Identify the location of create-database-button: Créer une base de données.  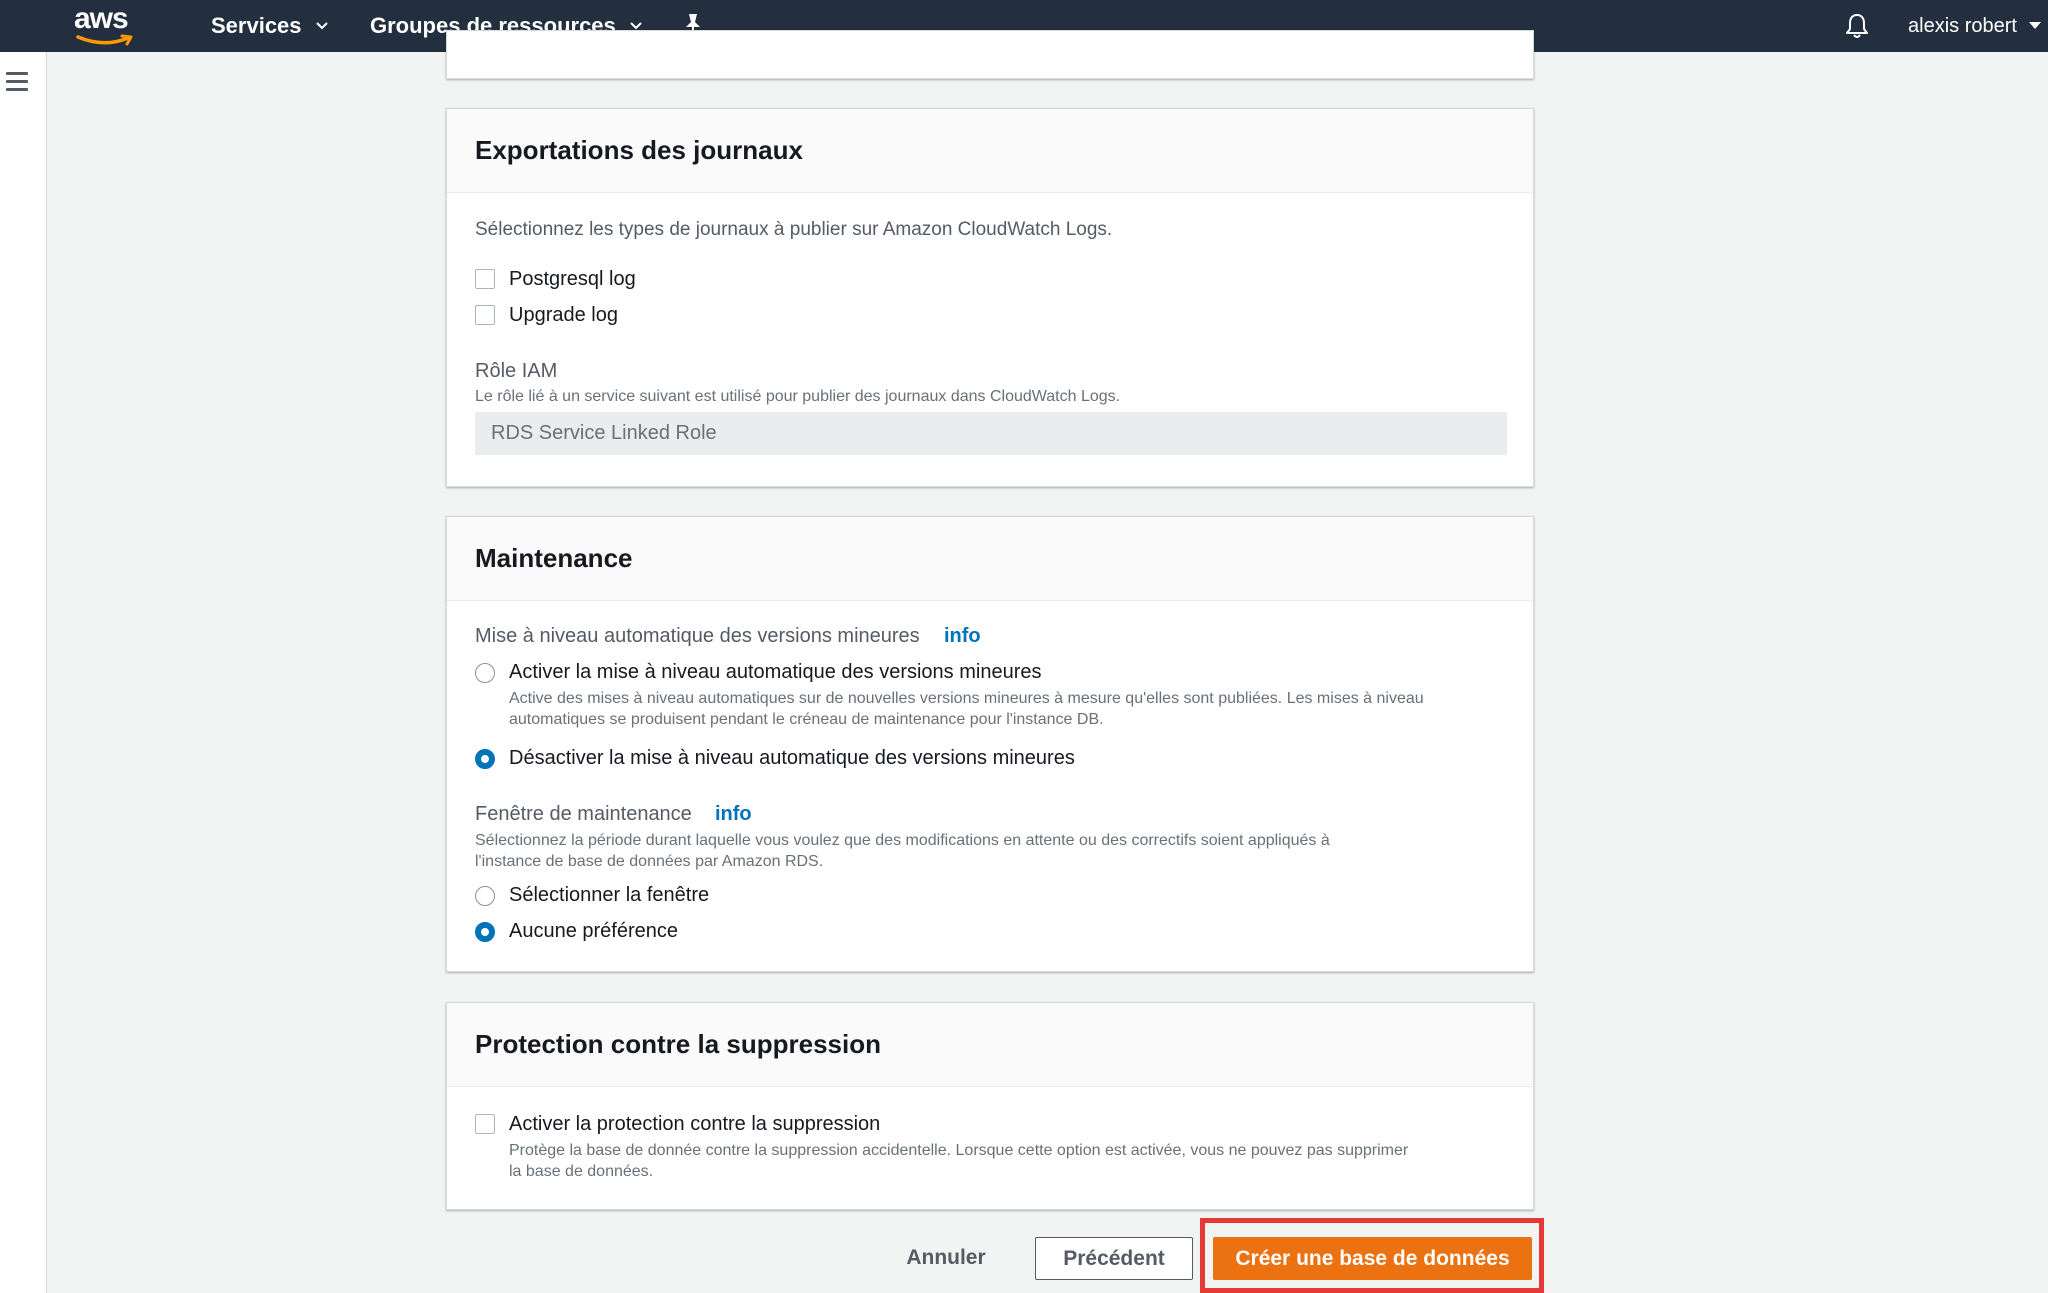
(1372, 1258).